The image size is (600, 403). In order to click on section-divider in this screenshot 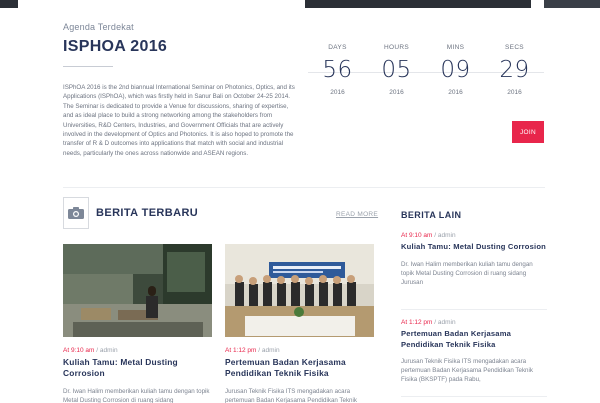, I will do `click(304, 187)`.